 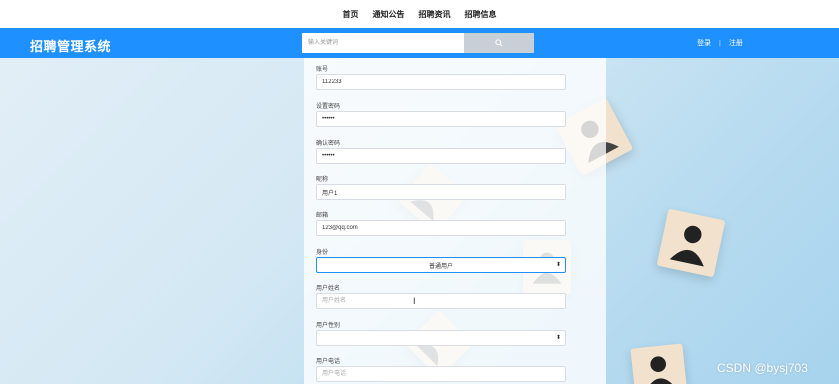 I want to click on email-field: 邮箱, so click(x=441, y=223).